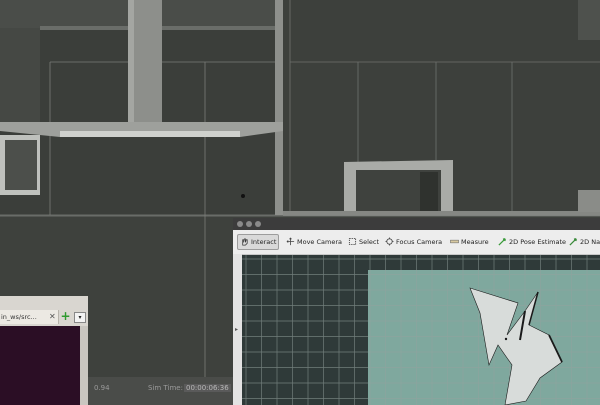 Image resolution: width=600 pixels, height=405 pixels. Describe the element at coordinates (207, 388) in the screenshot. I see `sim-time-value: 00:00:06:36` at that location.